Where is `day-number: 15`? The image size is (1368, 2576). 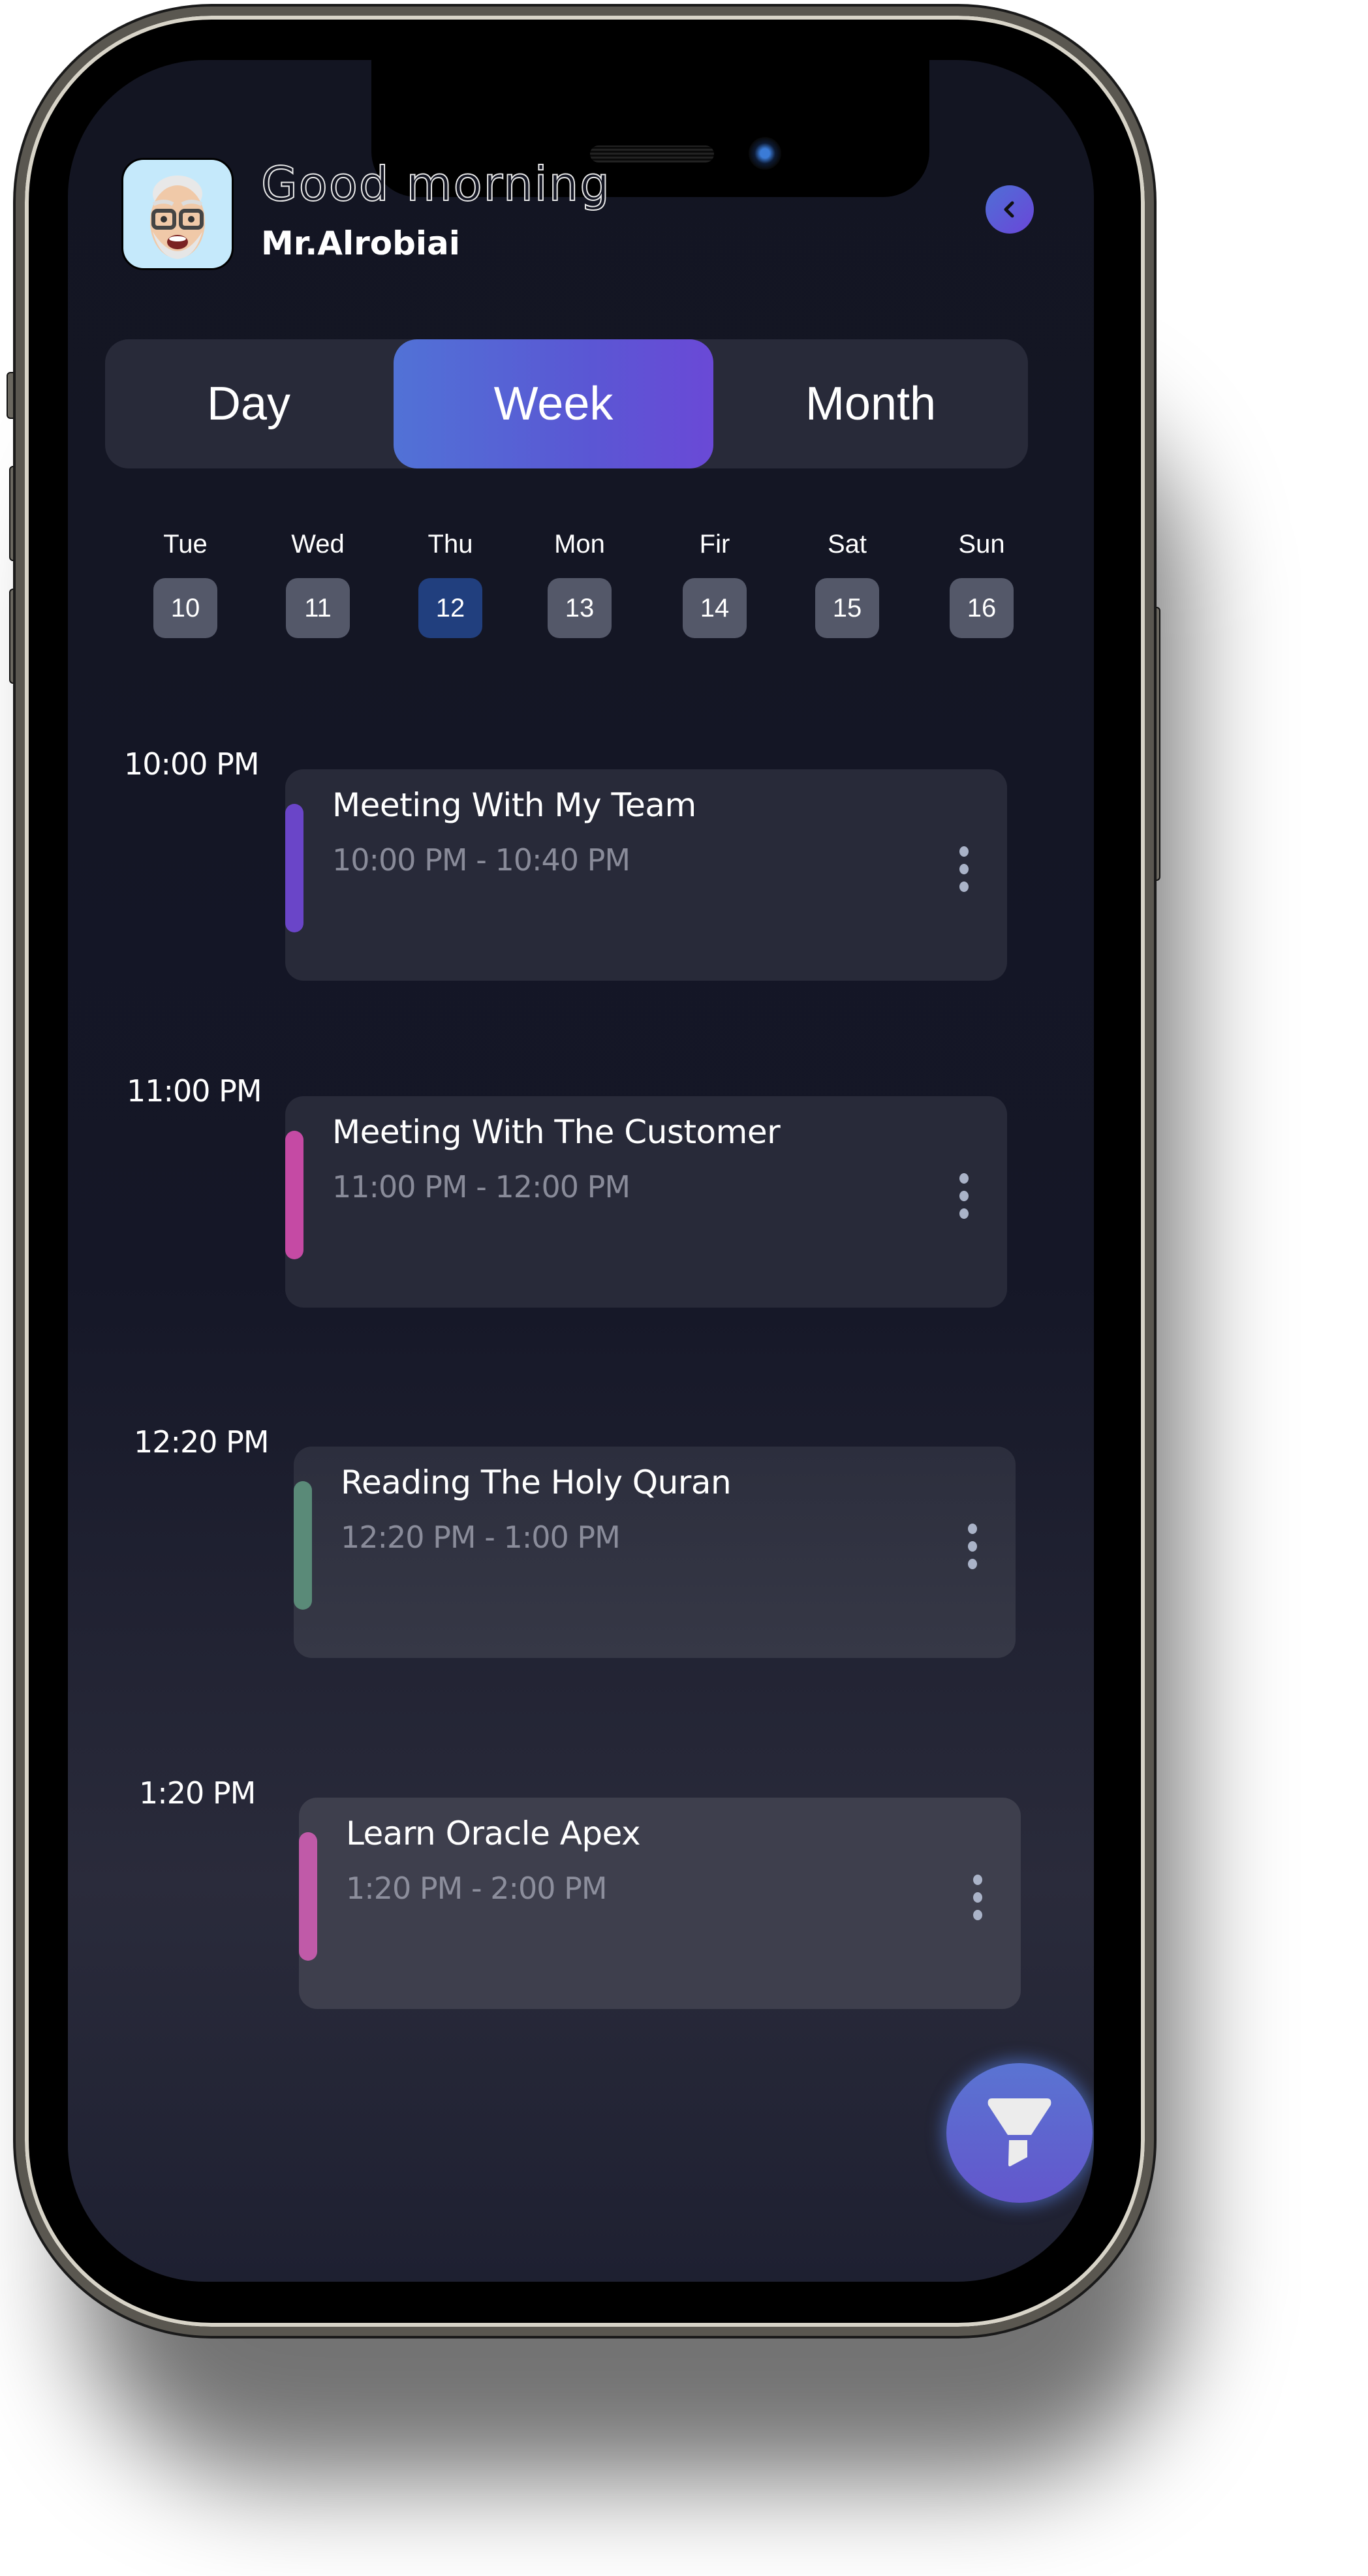
day-number: 15 is located at coordinates (847, 608).